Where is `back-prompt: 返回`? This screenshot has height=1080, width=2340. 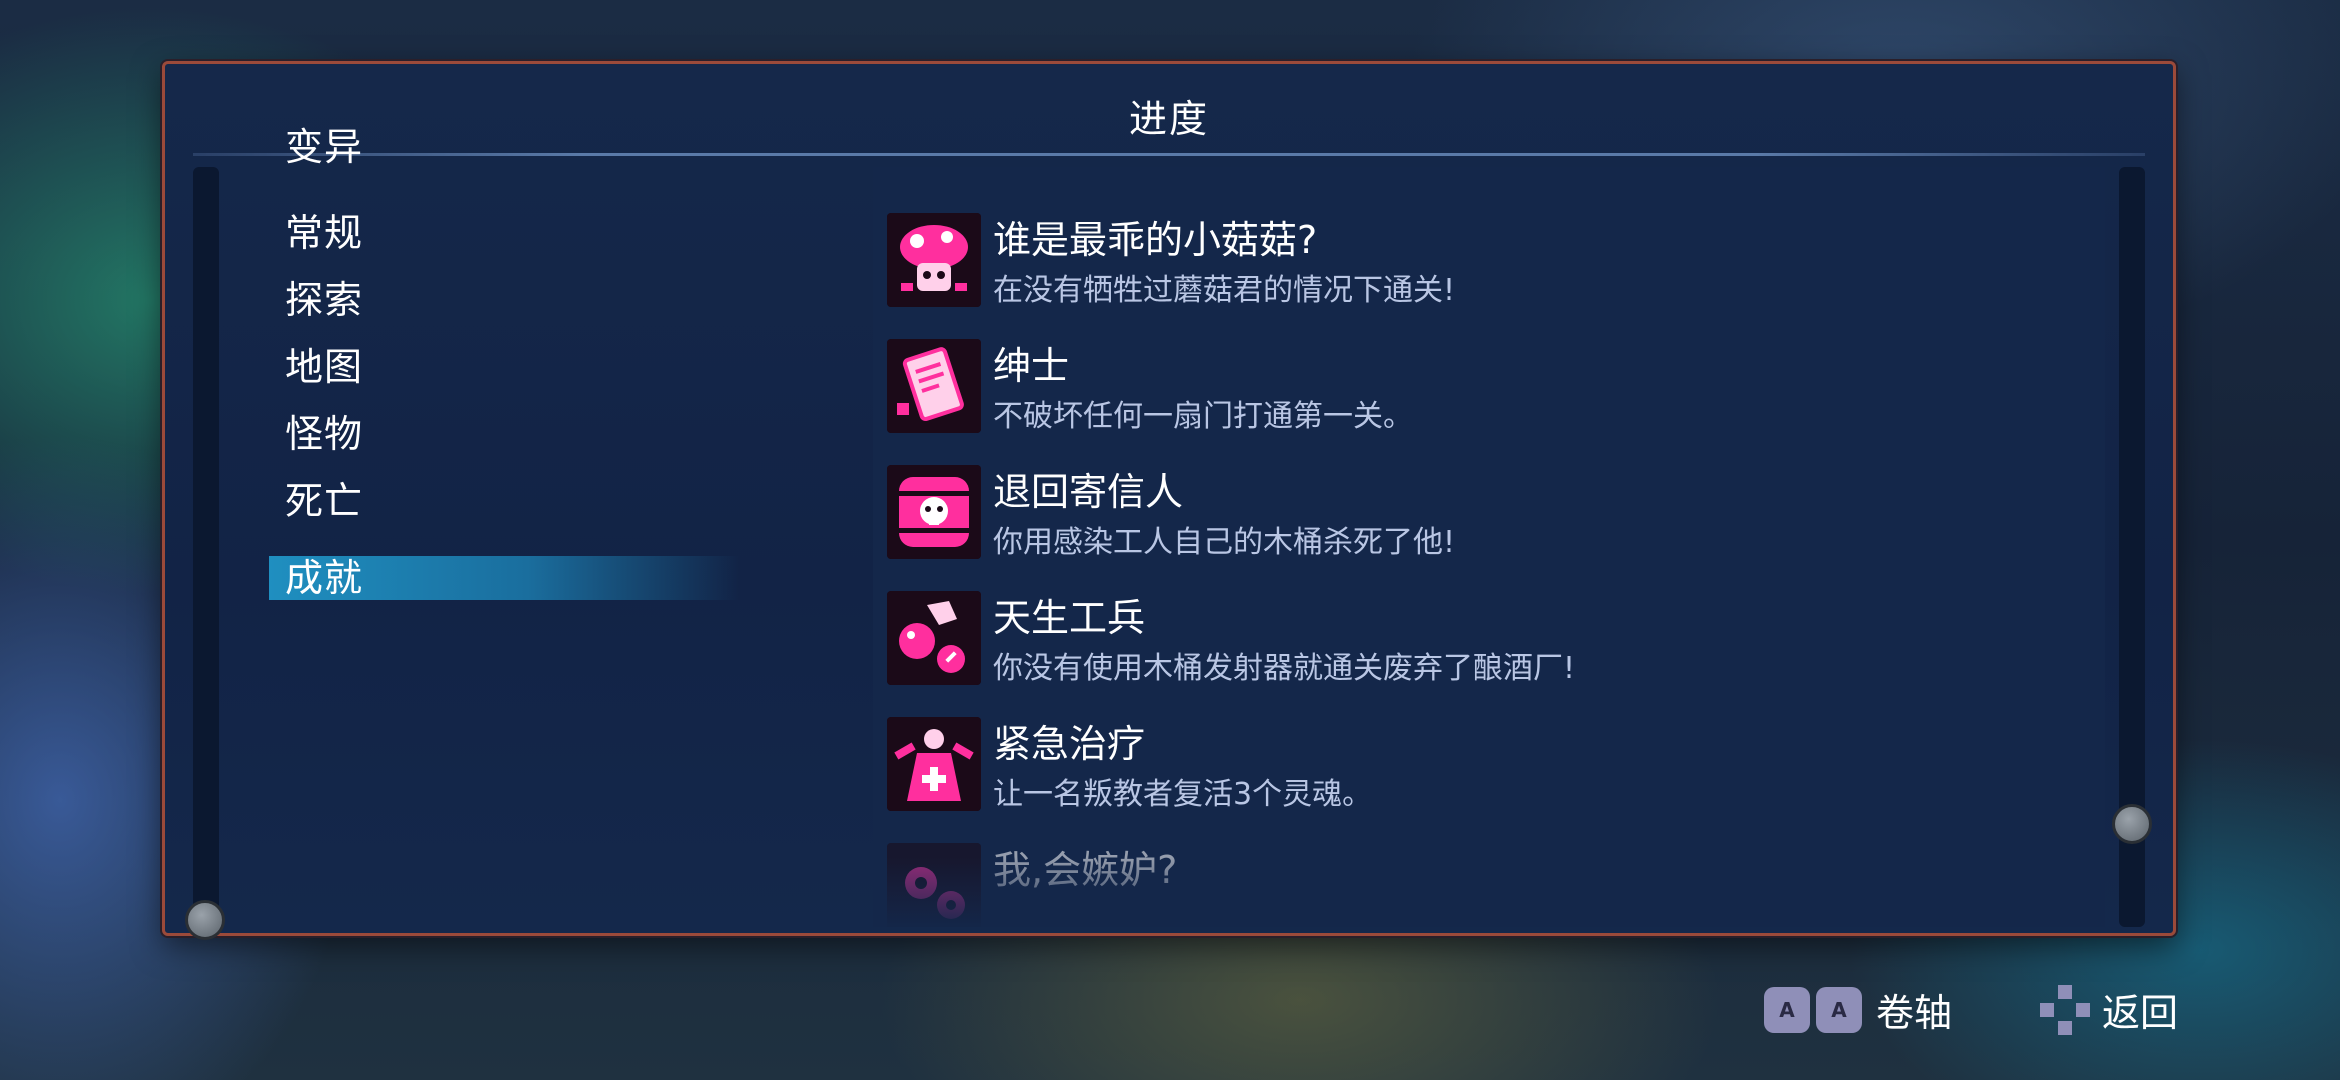
back-prompt: 返回 is located at coordinates (2109, 1009).